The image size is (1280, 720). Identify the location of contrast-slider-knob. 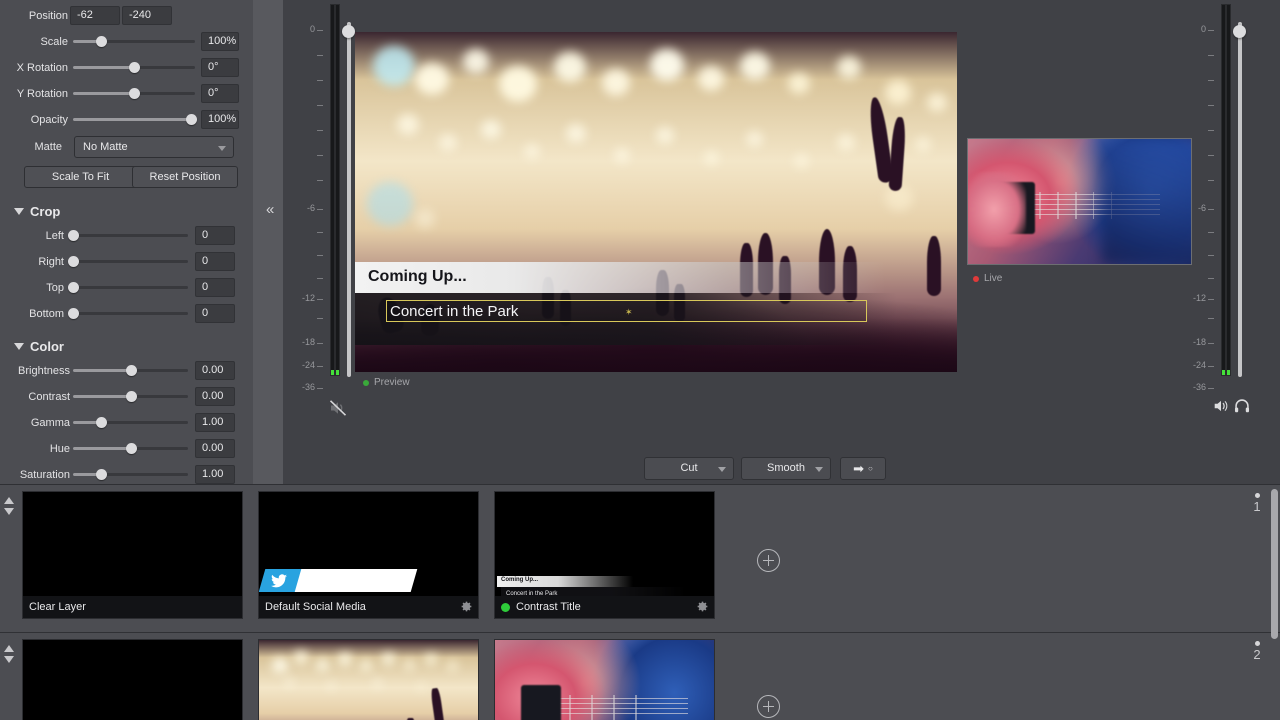
(131, 396).